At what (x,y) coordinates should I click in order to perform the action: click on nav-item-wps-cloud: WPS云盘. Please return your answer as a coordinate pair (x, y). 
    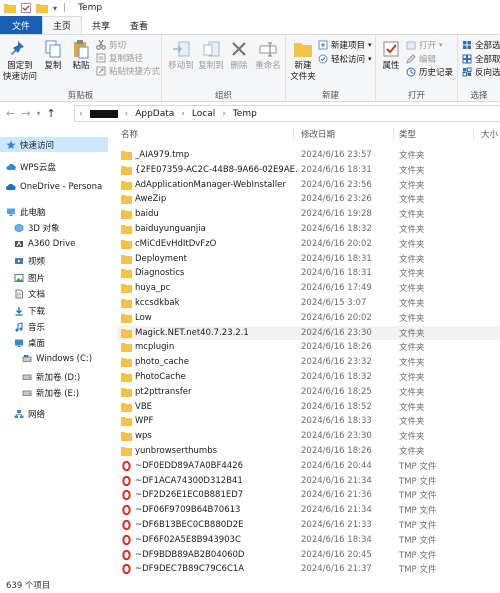
    Looking at the image, I should click on (28, 167).